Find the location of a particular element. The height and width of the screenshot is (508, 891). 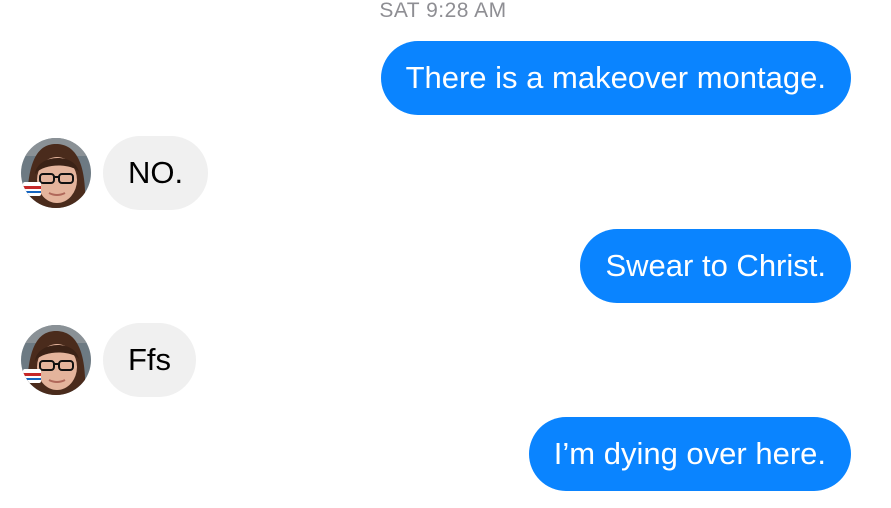

outgoing-message-bubble: I’m dying over here. is located at coordinates (689, 454).